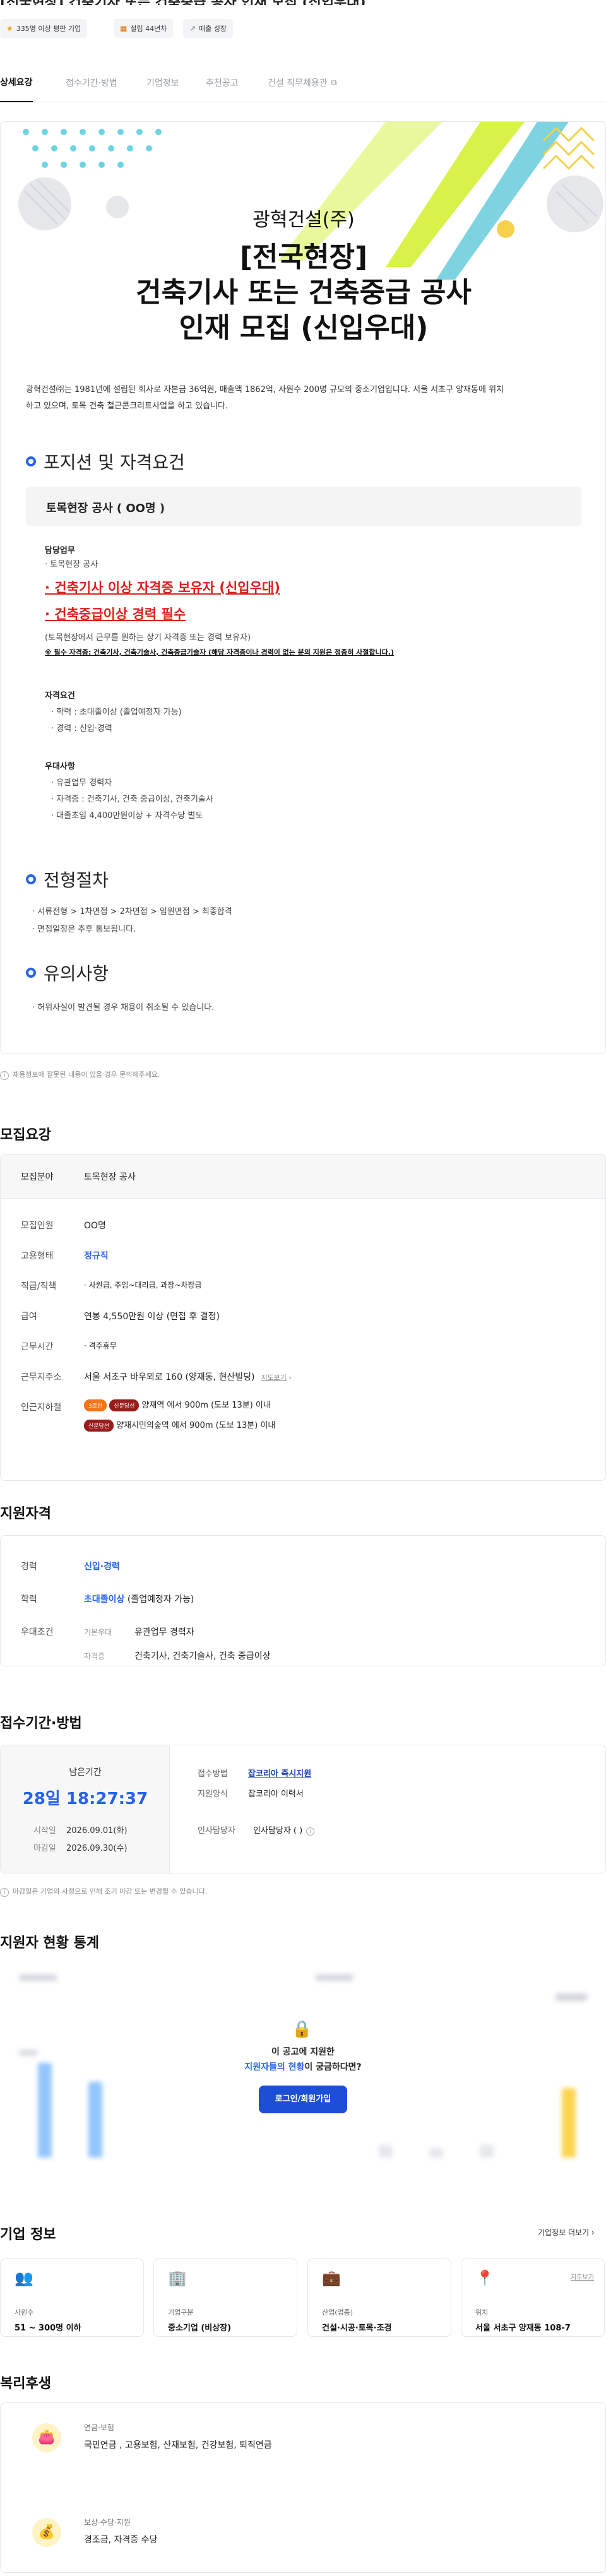 The height and width of the screenshot is (2576, 606). Describe the element at coordinates (28, 2235) in the screenshot. I see `corp-title: 기업 정보` at that location.